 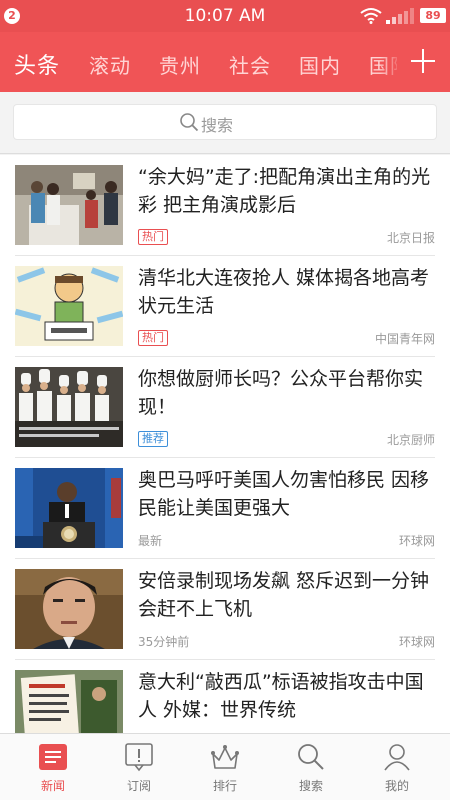 What do you see at coordinates (225, 62) in the screenshot?
I see `category-bar: 头条 滚动 贵州 社会 国内 国际` at bounding box center [225, 62].